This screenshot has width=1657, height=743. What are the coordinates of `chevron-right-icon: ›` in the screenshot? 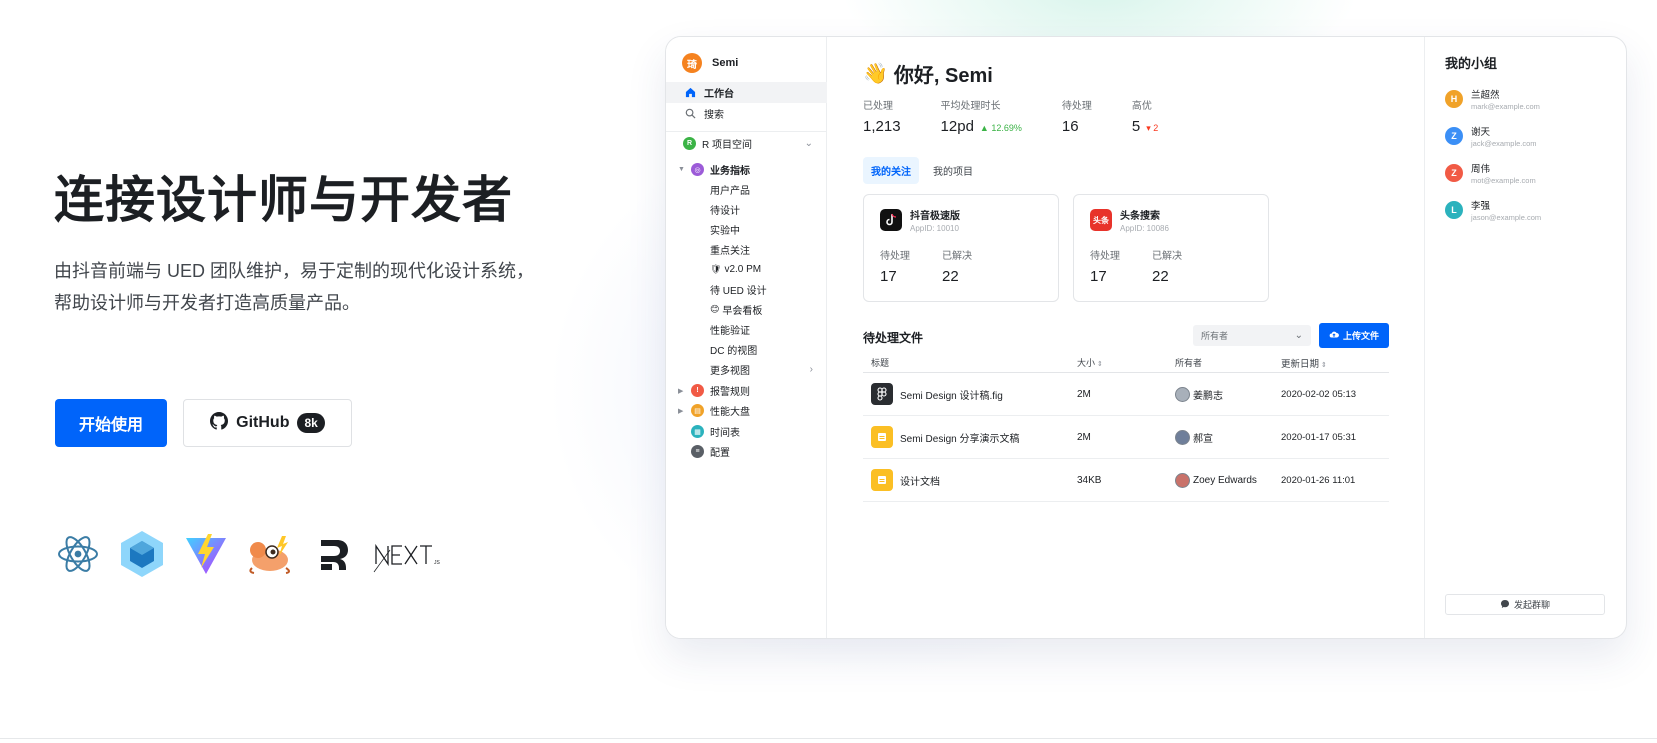 It's located at (811, 369).